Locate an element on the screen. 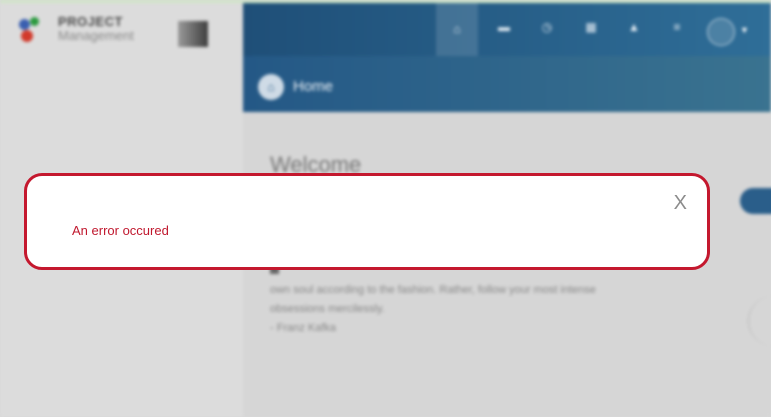 The image size is (771, 417). top-navbar: ⌂ ▬ ◷ ▦ ▲ ≡ ▼ is located at coordinates (507, 29).